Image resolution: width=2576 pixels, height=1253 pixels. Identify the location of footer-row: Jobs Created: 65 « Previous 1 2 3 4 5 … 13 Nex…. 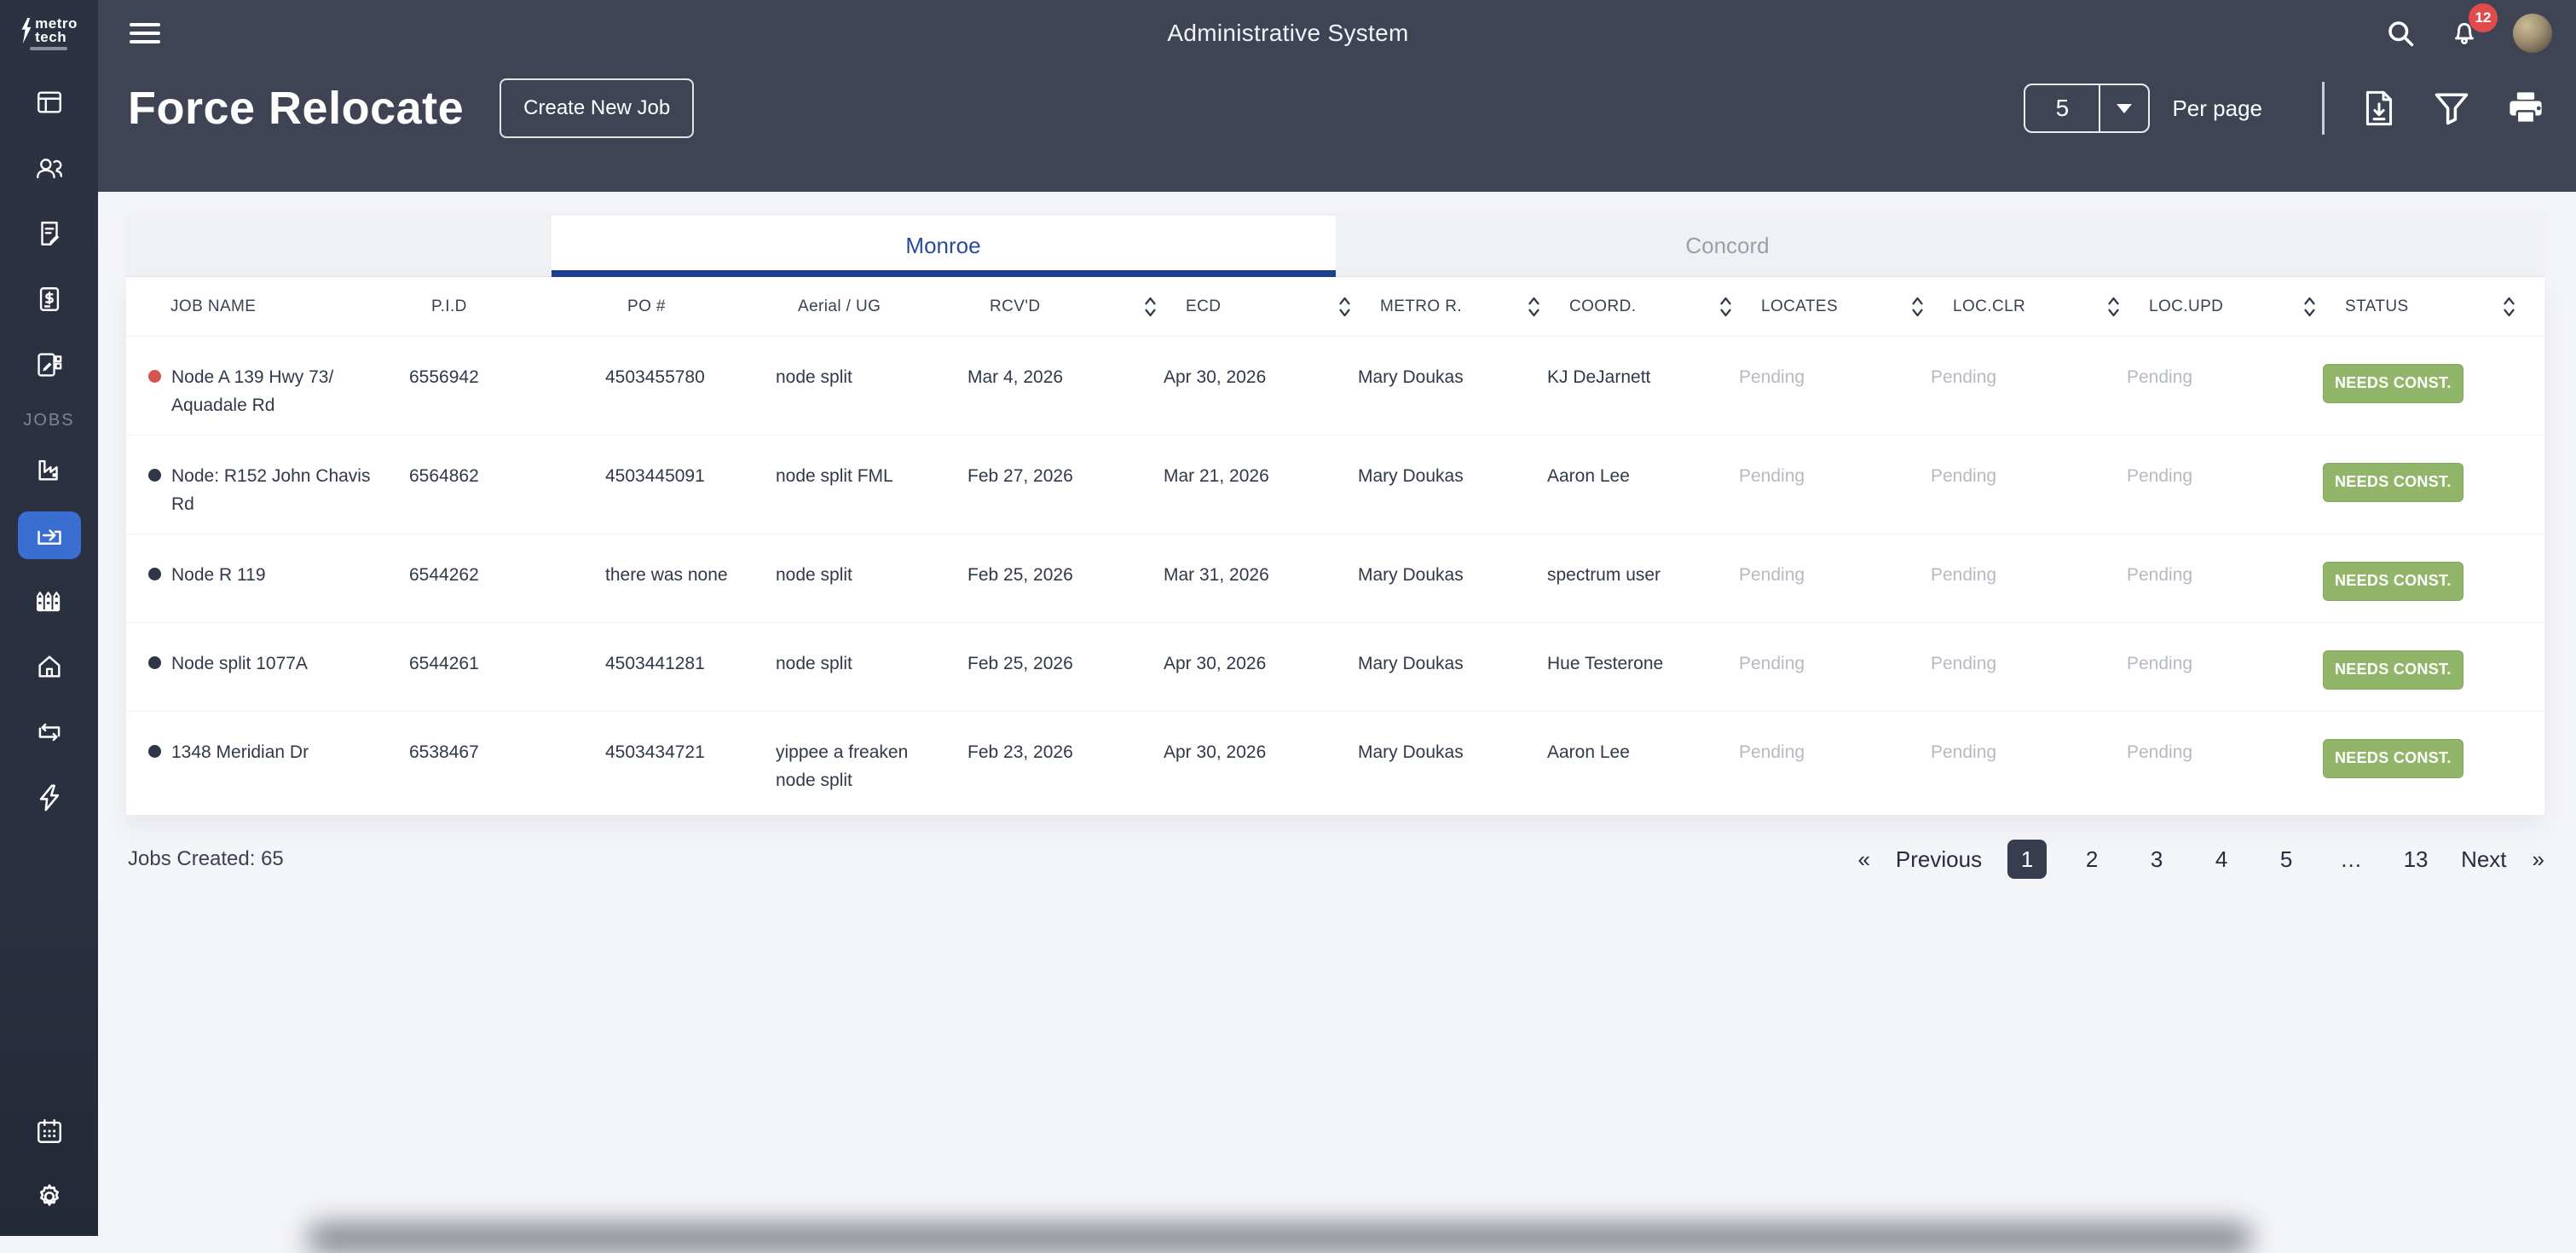
(1336, 859).